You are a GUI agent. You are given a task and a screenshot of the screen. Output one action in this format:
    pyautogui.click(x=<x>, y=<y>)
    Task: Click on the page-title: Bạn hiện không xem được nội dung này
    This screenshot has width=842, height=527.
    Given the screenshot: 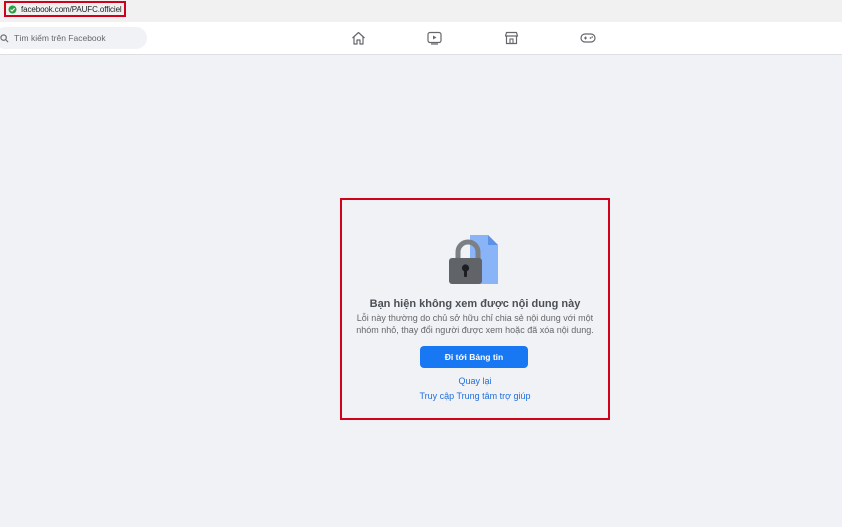 What is the action you would take?
    pyautogui.click(x=475, y=304)
    